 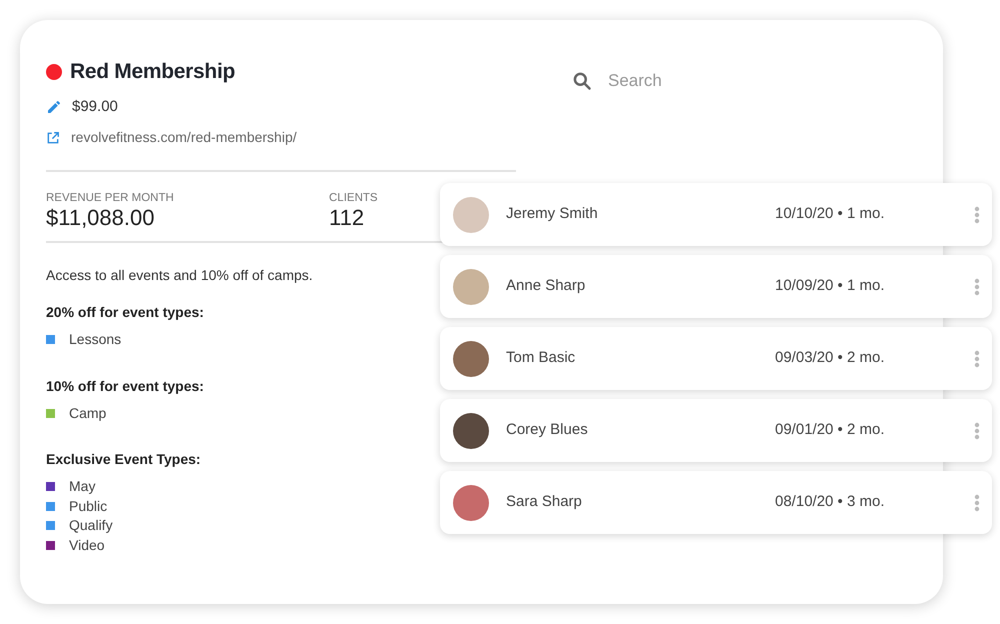 What do you see at coordinates (547, 430) in the screenshot?
I see `client-name: Corey Blues` at bounding box center [547, 430].